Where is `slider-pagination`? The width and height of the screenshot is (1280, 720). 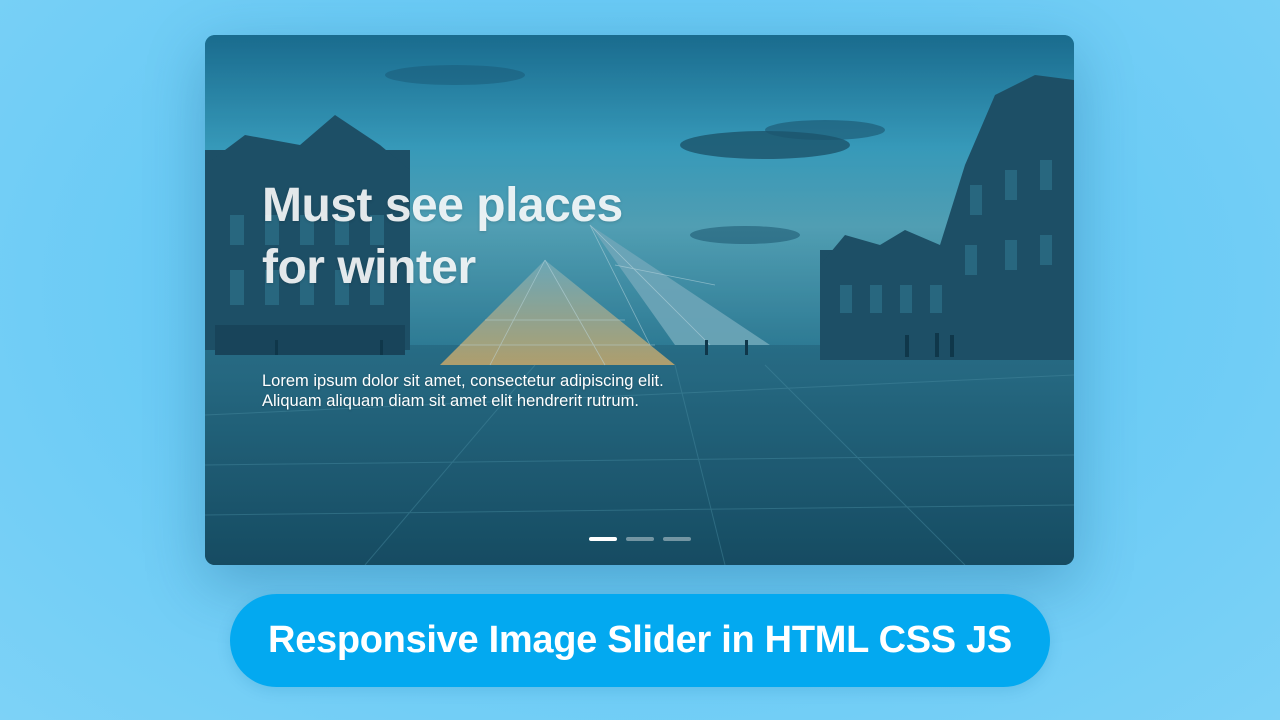 slider-pagination is located at coordinates (640, 539).